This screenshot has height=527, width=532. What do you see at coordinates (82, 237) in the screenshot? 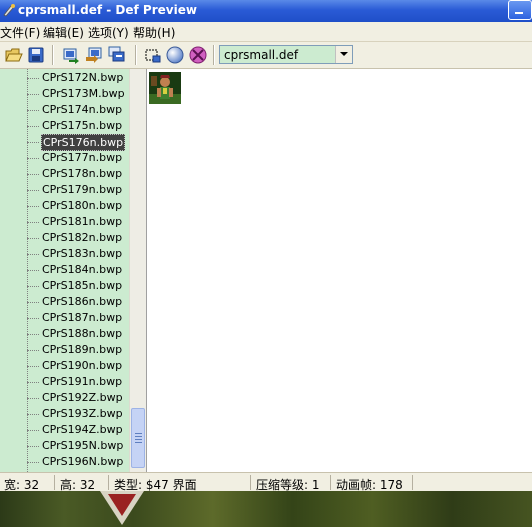
I see `tree-item-label: CPrS182n.bwp` at bounding box center [82, 237].